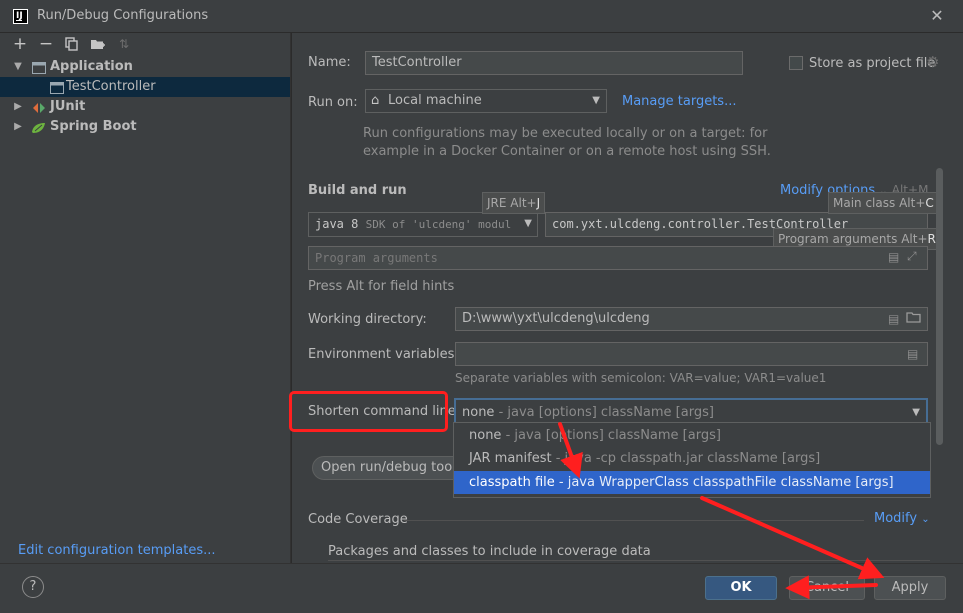 This screenshot has height=613, width=963. I want to click on arrow-to-apply, so click(792, 538).